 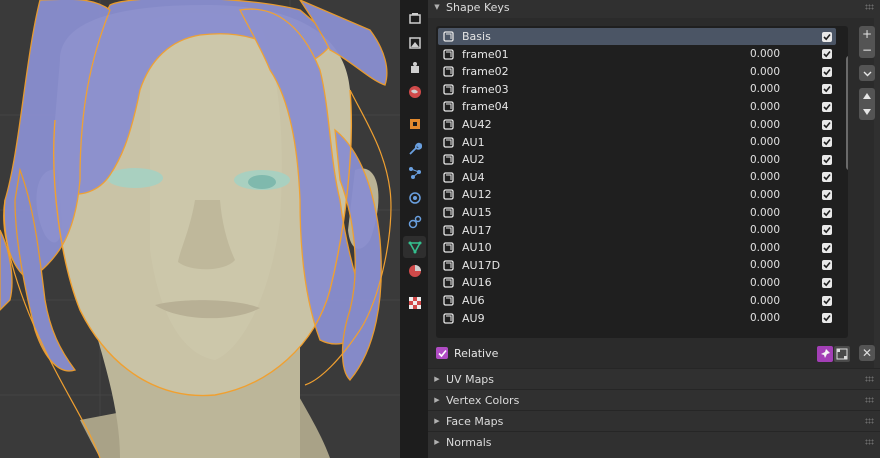 What do you see at coordinates (654, 442) in the screenshot?
I see `normals-header: ▶ Normals` at bounding box center [654, 442].